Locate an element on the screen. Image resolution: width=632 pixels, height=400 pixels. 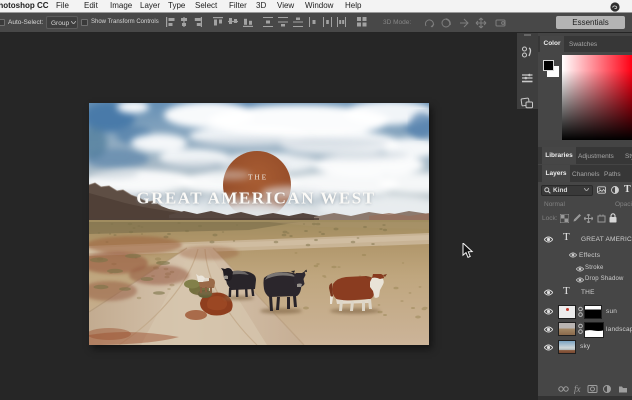
svg-text: GREAT AMERICAN WEST is located at coordinates (255, 198).